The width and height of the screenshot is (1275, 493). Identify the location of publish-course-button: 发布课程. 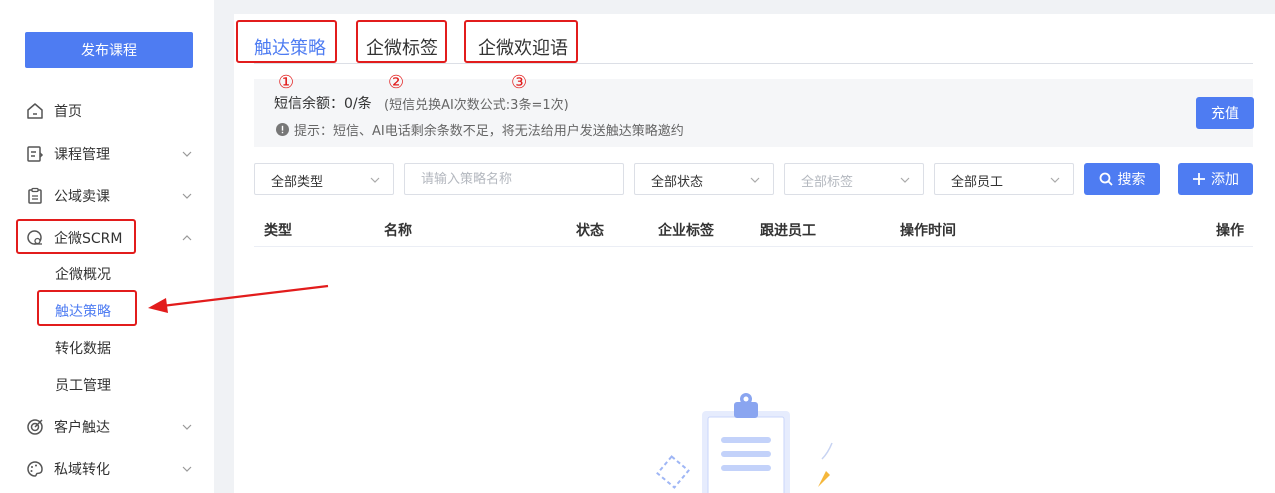
(109, 50).